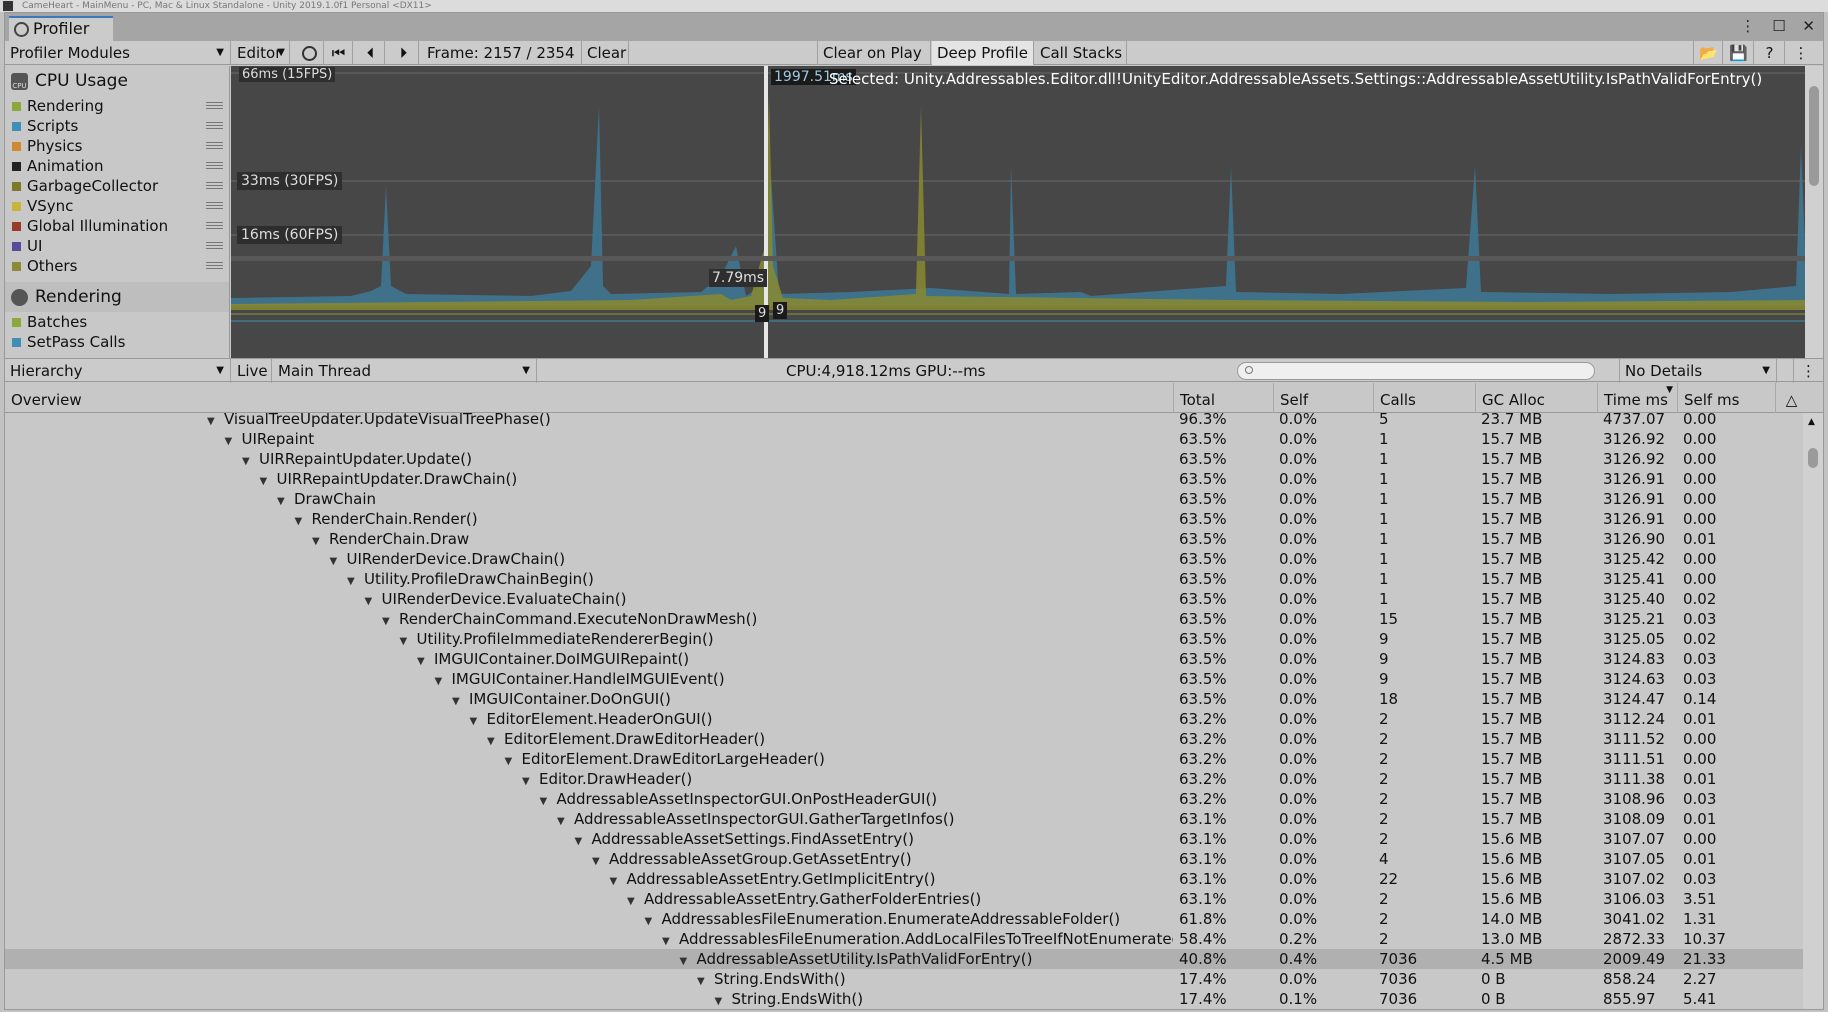 Image resolution: width=1828 pixels, height=1012 pixels. Describe the element at coordinates (1536, 398) in the screenshot. I see `col-gc-alloc: GC Alloc` at that location.